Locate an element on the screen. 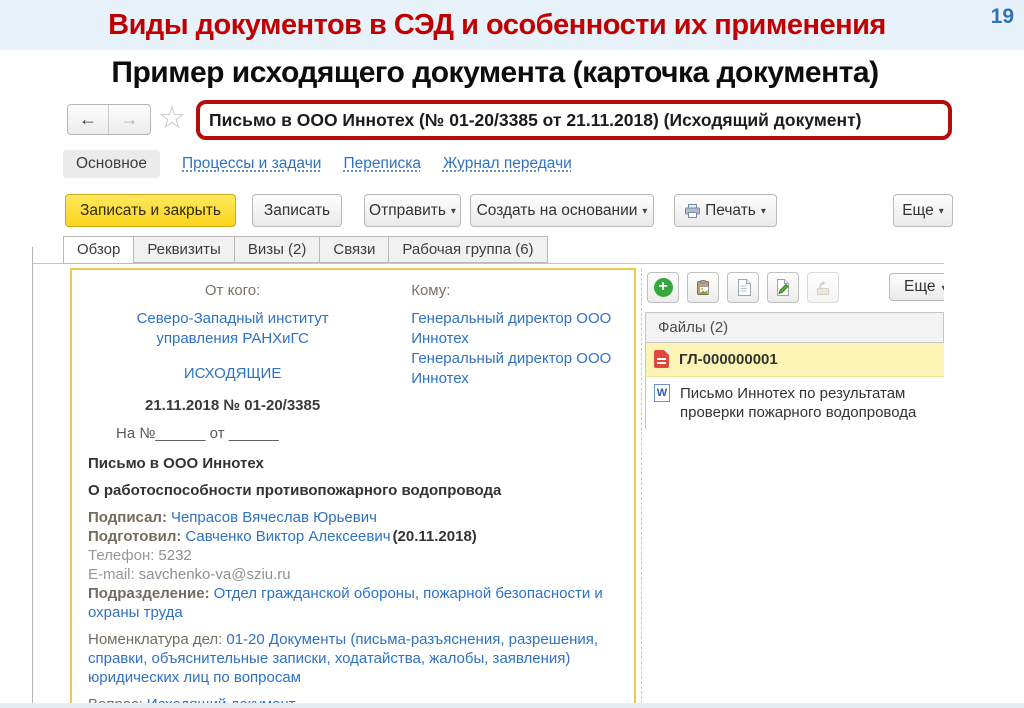 The width and height of the screenshot is (1024, 708). finish-editing-button is located at coordinates (823, 287).